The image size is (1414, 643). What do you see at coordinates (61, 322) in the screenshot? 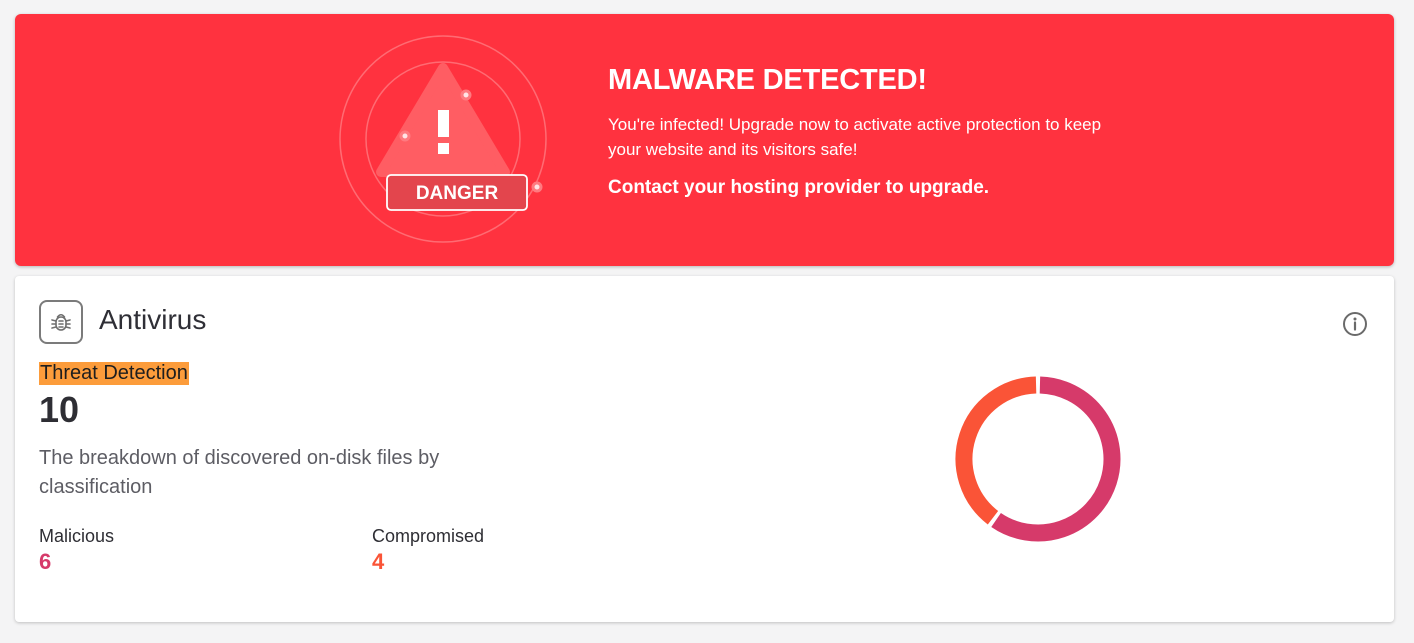
I see `bug-icon` at bounding box center [61, 322].